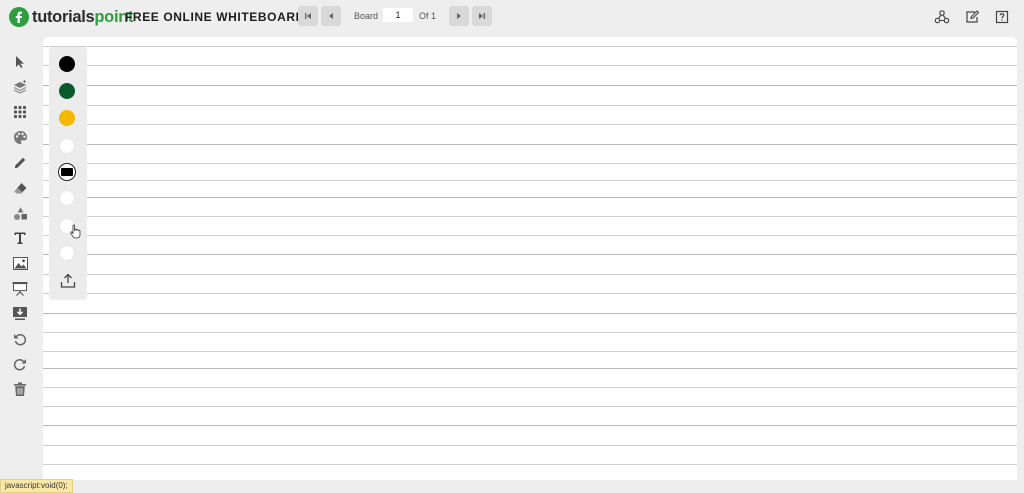 The height and width of the screenshot is (493, 1024). Describe the element at coordinates (20, 313) in the screenshot. I see `download-icon` at that location.